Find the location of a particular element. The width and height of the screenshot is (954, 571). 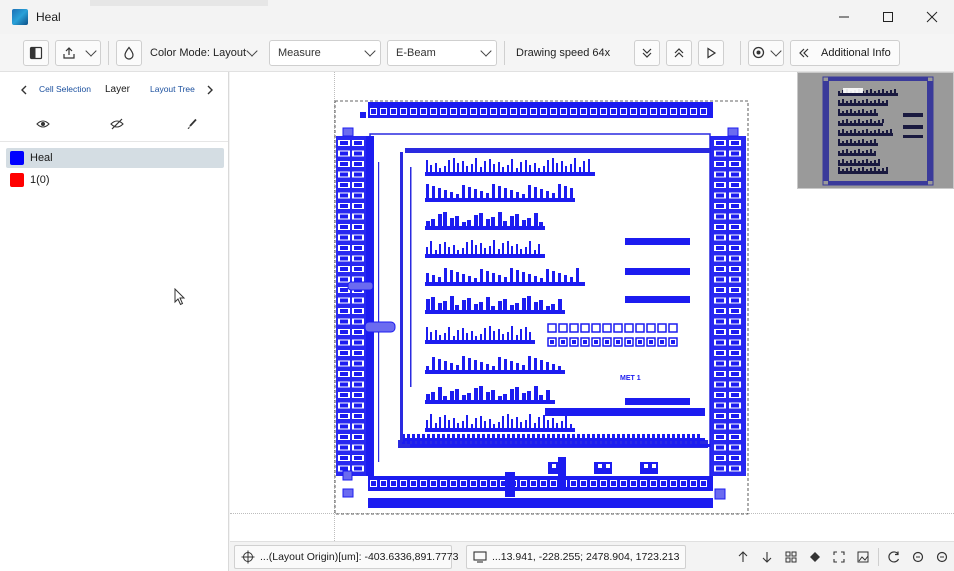

window-controls is located at coordinates (888, 17).